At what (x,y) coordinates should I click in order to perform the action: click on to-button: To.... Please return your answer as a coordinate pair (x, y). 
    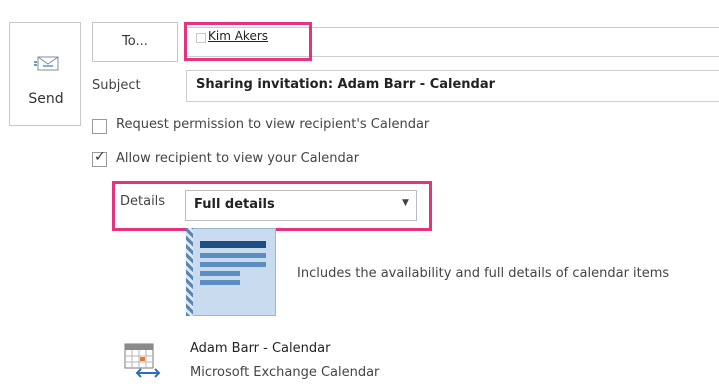
    Looking at the image, I should click on (135, 42).